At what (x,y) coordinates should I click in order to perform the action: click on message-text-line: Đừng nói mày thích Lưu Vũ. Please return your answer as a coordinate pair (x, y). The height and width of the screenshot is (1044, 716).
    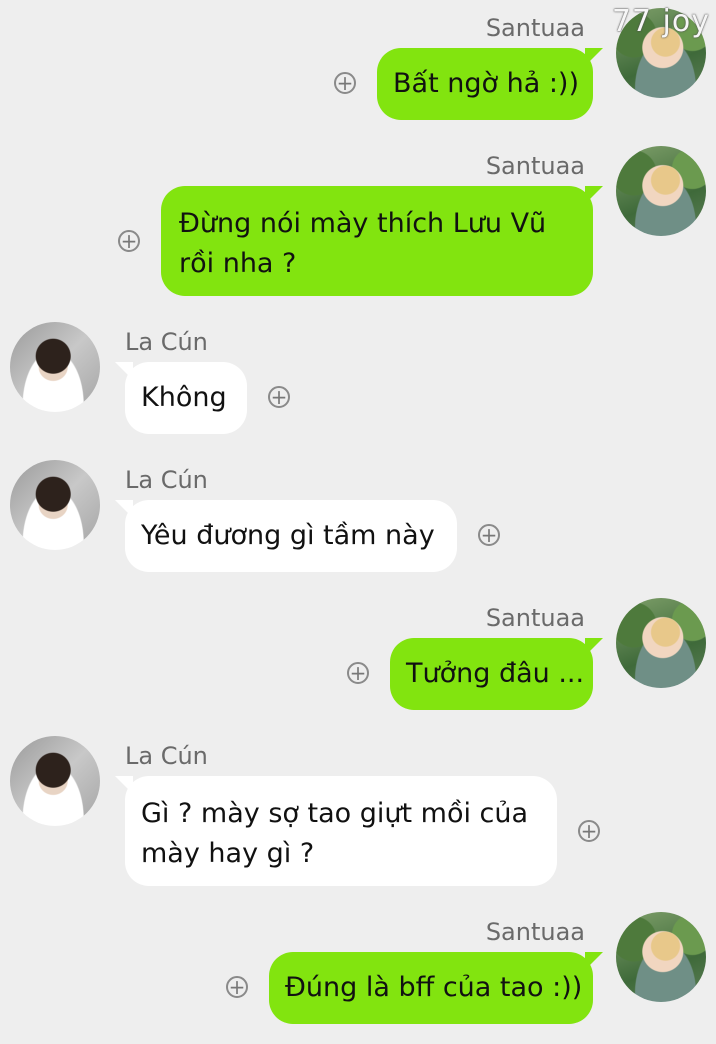
    Looking at the image, I should click on (363, 223).